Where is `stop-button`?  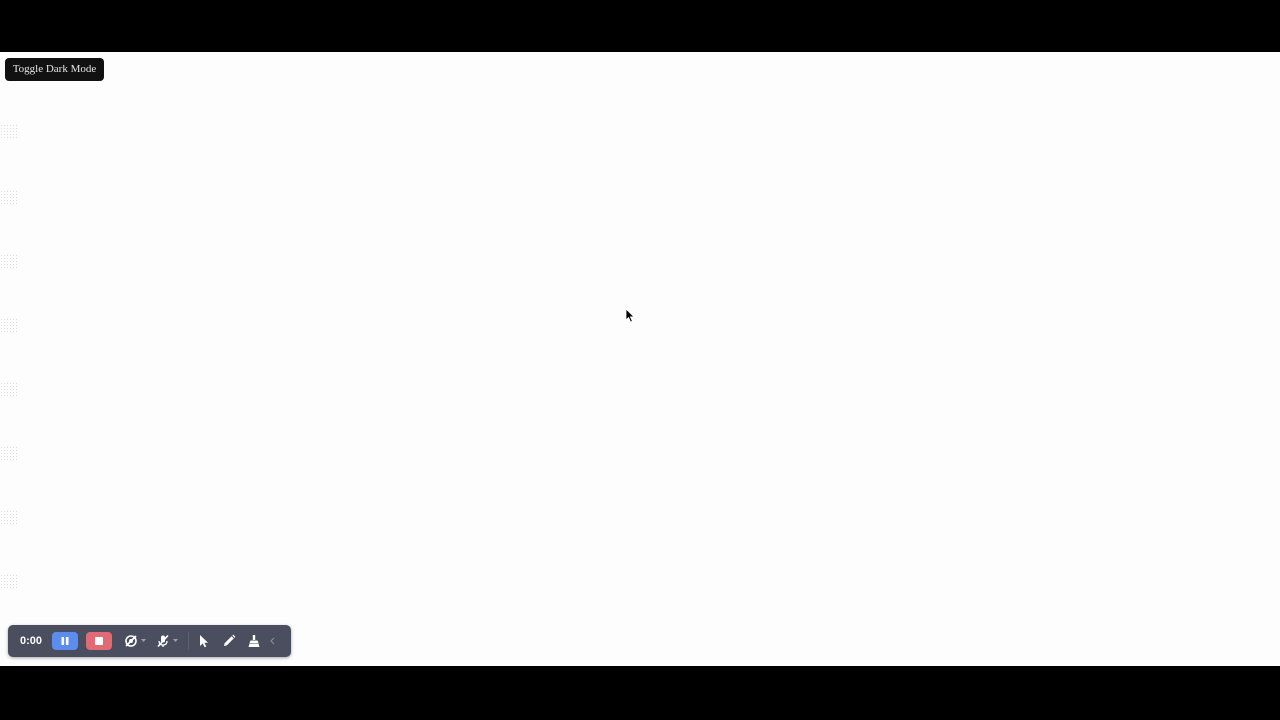
stop-button is located at coordinates (99, 641).